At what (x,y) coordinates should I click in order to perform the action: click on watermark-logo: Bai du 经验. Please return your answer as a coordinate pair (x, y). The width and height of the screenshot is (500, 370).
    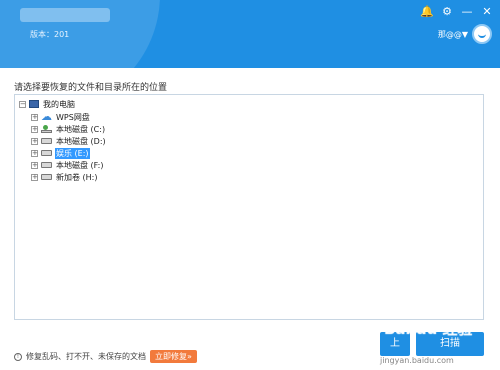
    Looking at the image, I should click on (428, 329).